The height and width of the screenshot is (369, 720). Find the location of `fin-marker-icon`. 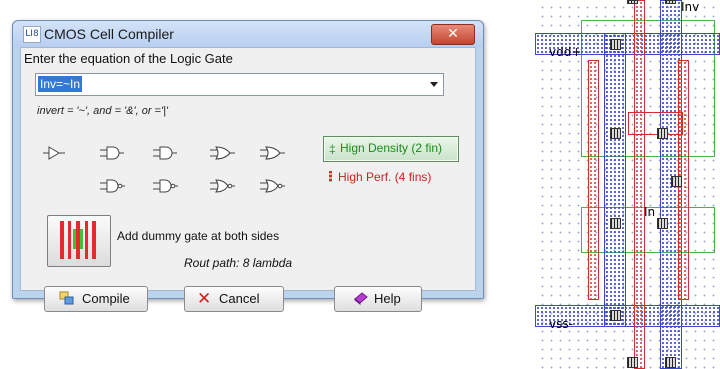

fin-marker-icon is located at coordinates (330, 176).